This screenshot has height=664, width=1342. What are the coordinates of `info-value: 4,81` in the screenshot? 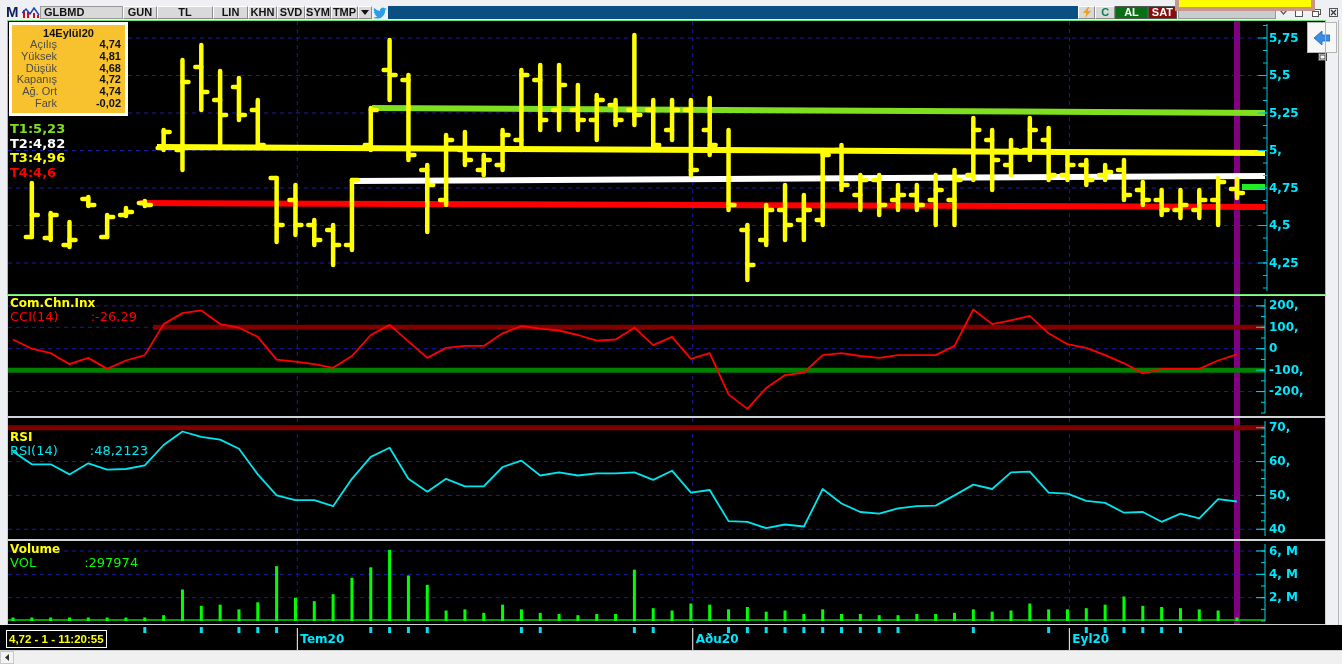 It's located at (109, 56).